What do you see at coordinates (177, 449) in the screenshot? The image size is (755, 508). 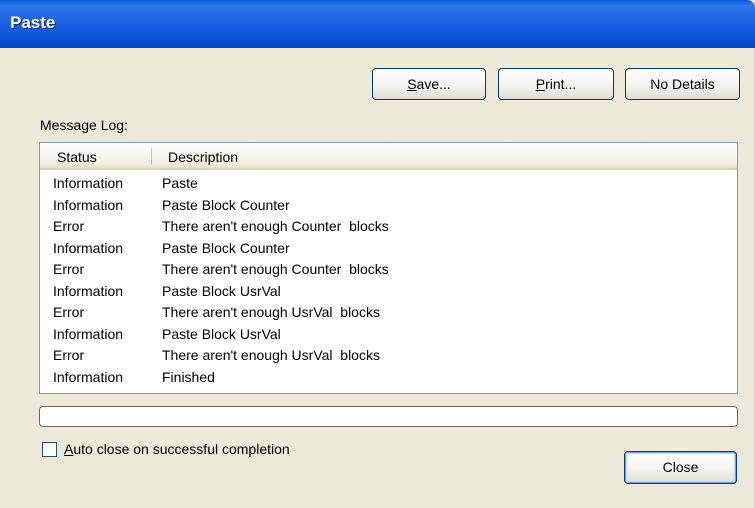 I see `auto-close-label: Auto close on successful completion` at bounding box center [177, 449].